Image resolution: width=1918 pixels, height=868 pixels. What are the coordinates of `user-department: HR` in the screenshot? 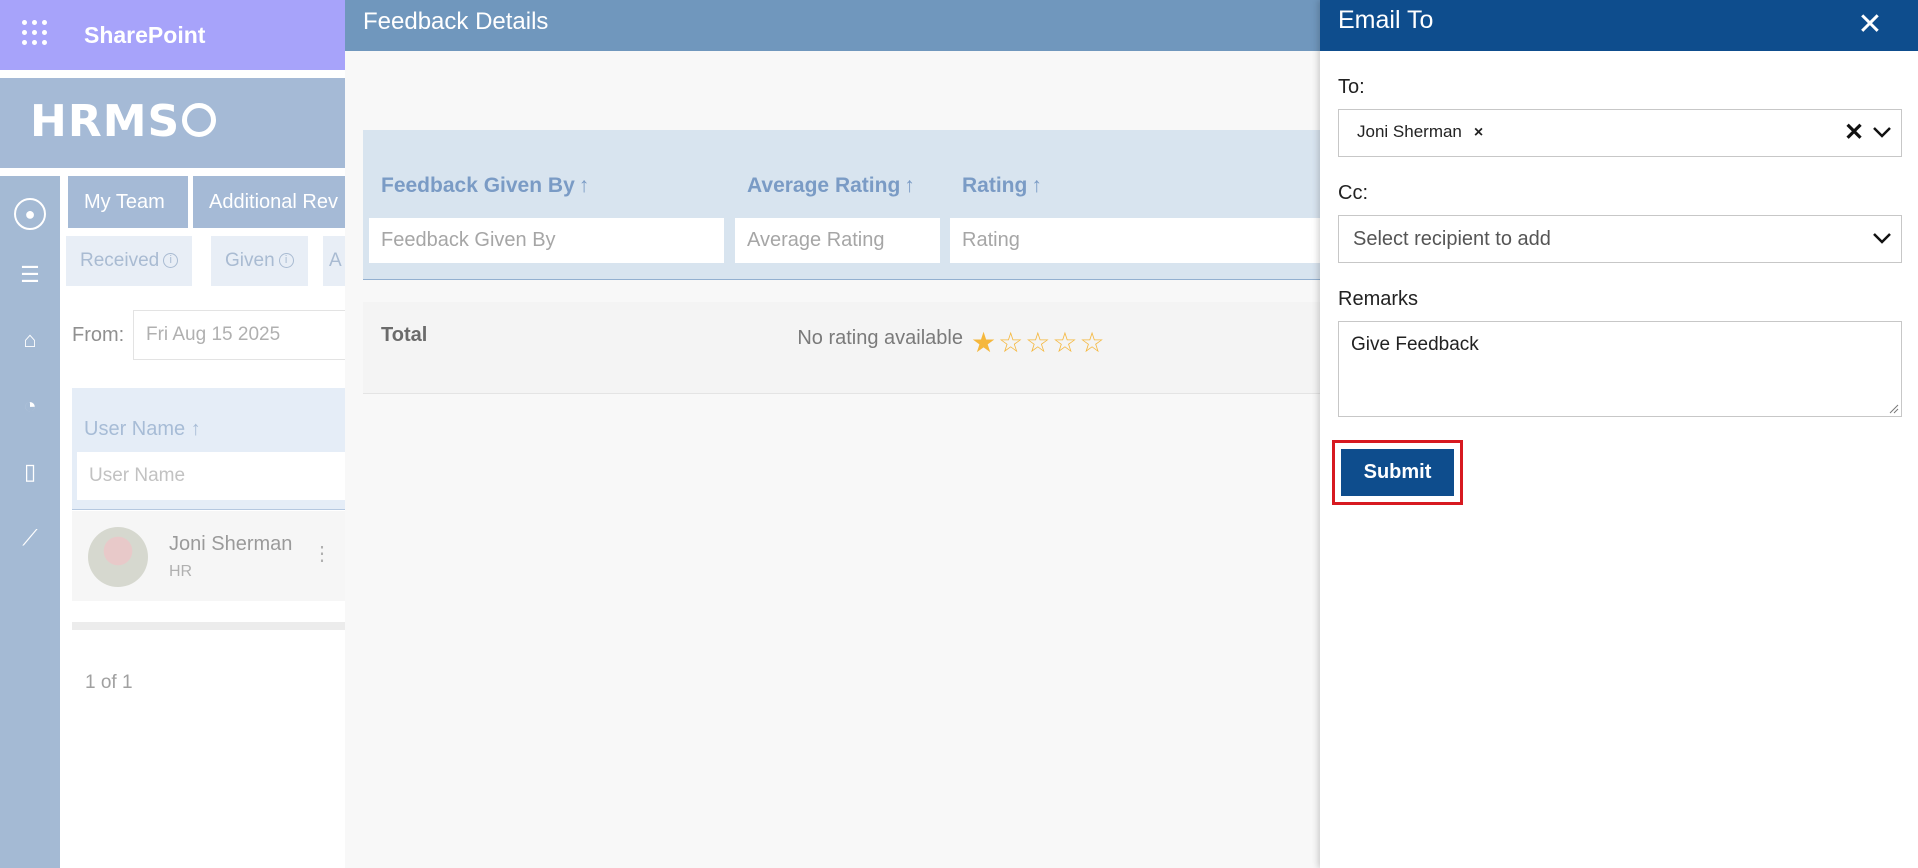 It's located at (181, 571).